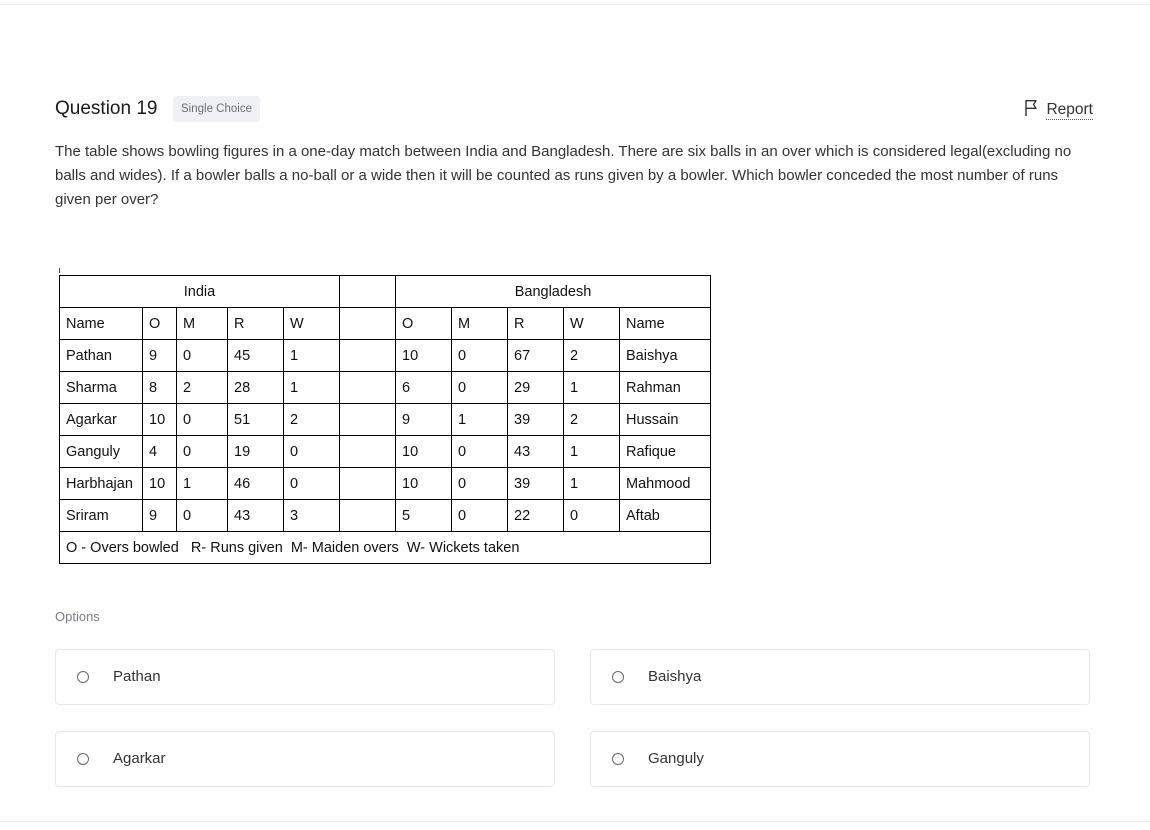 This screenshot has height=830, width=1150. I want to click on column-header-row: Name O M R W O M R W Name, so click(385, 323).